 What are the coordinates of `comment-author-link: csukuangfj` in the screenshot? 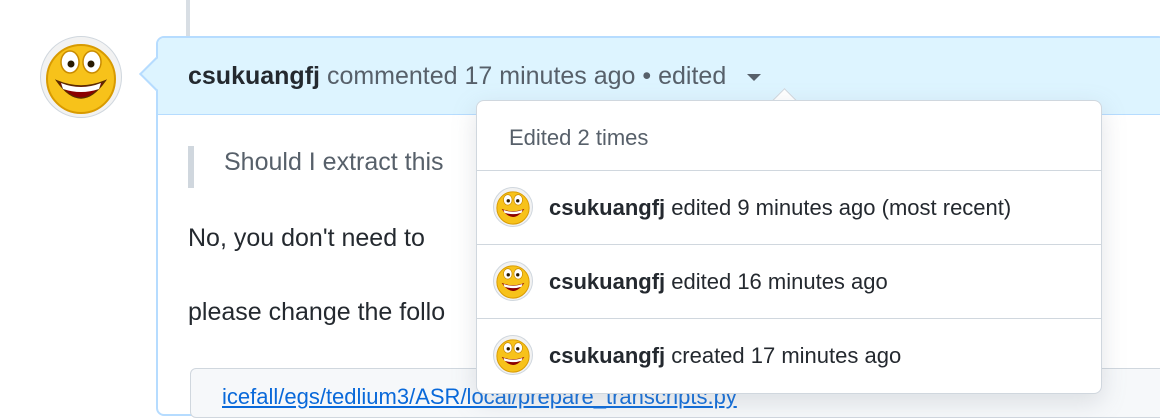 It's located at (254, 76).